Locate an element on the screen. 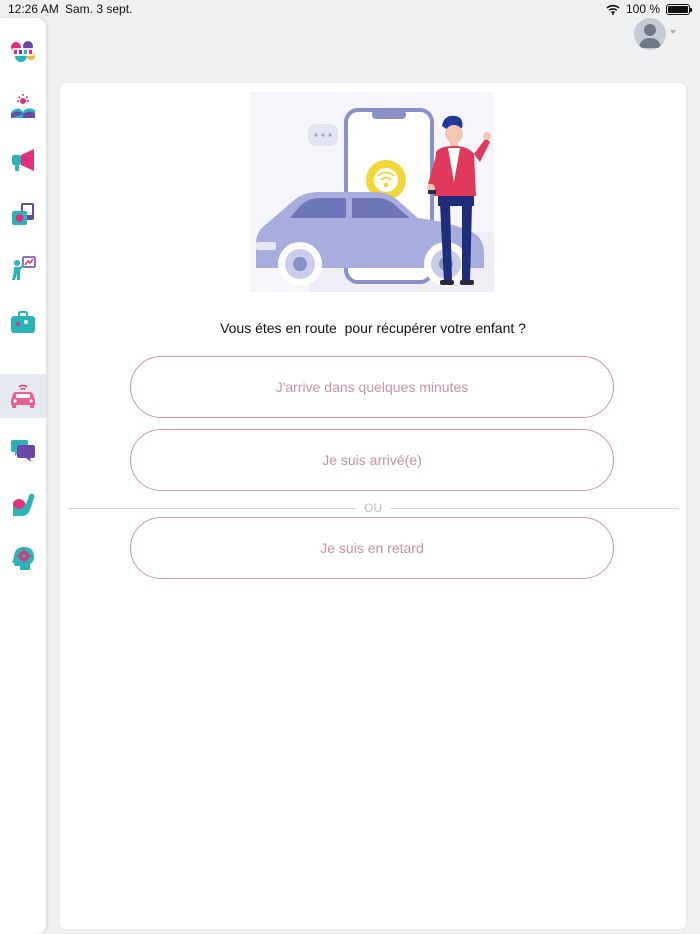 Image resolution: width=700 pixels, height=934 pixels. status-time: 12:26 AM is located at coordinates (33, 9).